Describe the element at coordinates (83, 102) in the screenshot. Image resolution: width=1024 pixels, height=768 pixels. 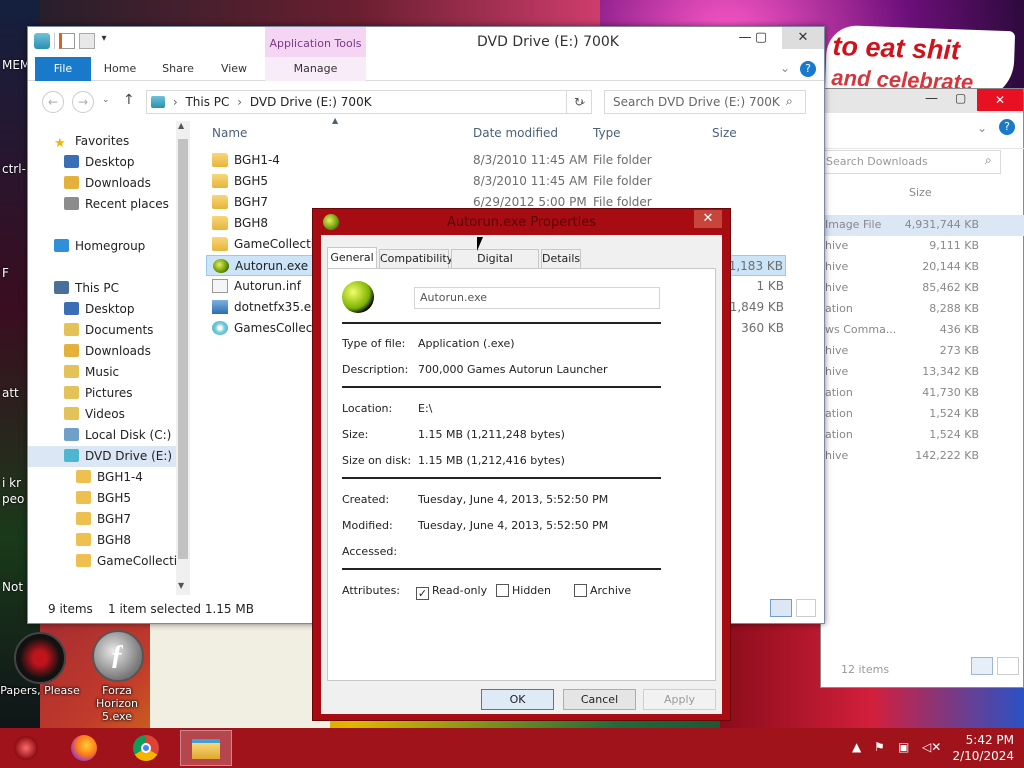
I see `forward-arrow-icon: →` at that location.